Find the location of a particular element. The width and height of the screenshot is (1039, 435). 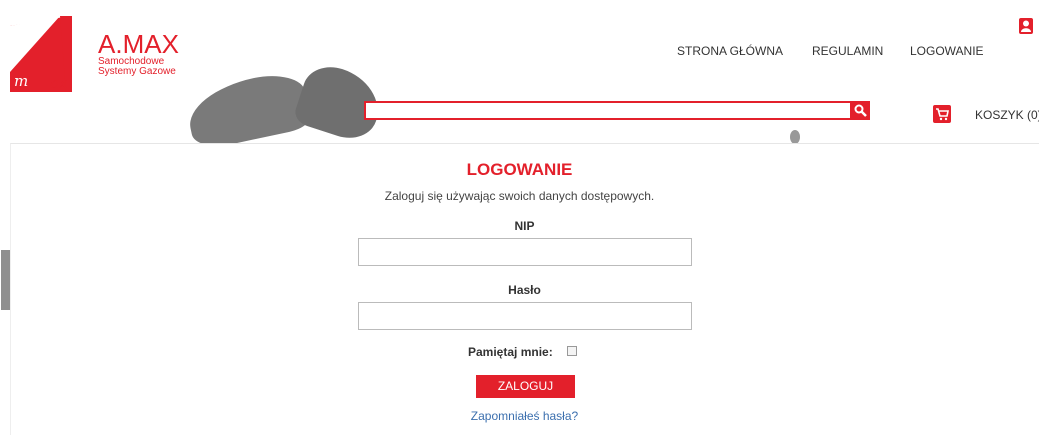

svg-text: m is located at coordinates (21, 81).